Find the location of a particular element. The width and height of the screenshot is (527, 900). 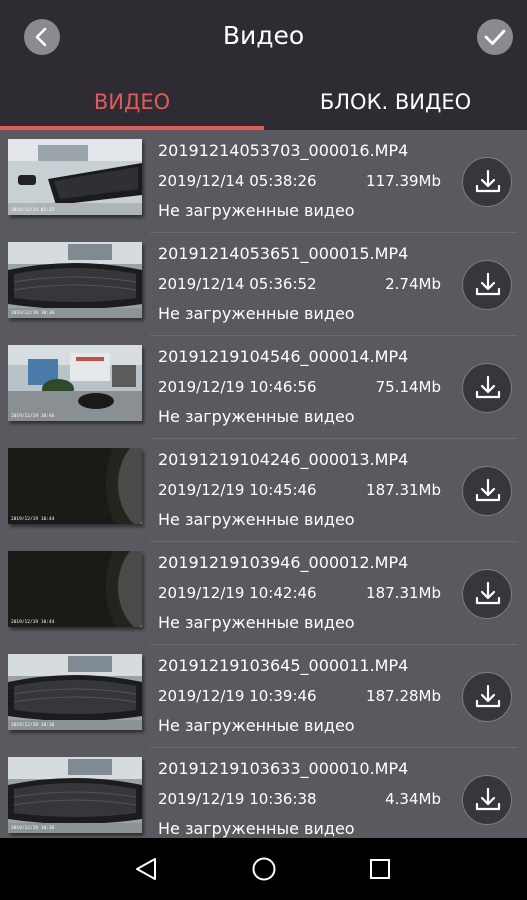

nav-back-button is located at coordinates (146, 869).